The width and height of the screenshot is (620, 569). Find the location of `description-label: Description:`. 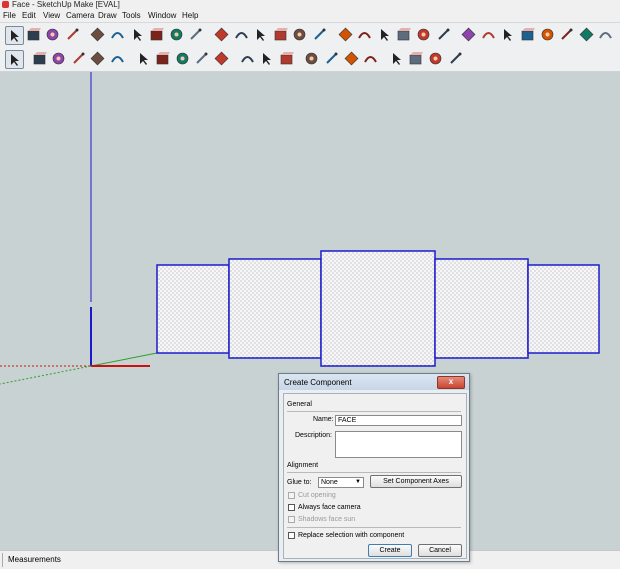

description-label: Description: is located at coordinates (313, 435).